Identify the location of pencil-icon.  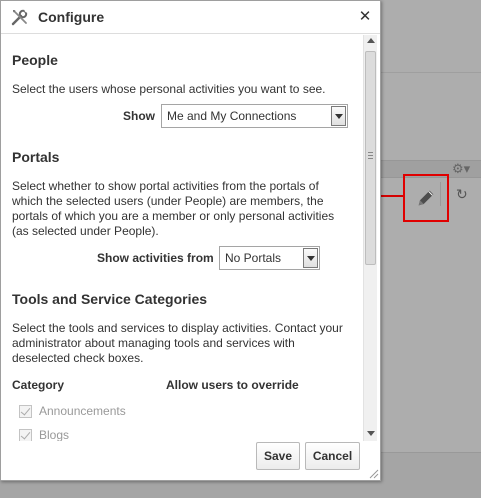
(426, 198).